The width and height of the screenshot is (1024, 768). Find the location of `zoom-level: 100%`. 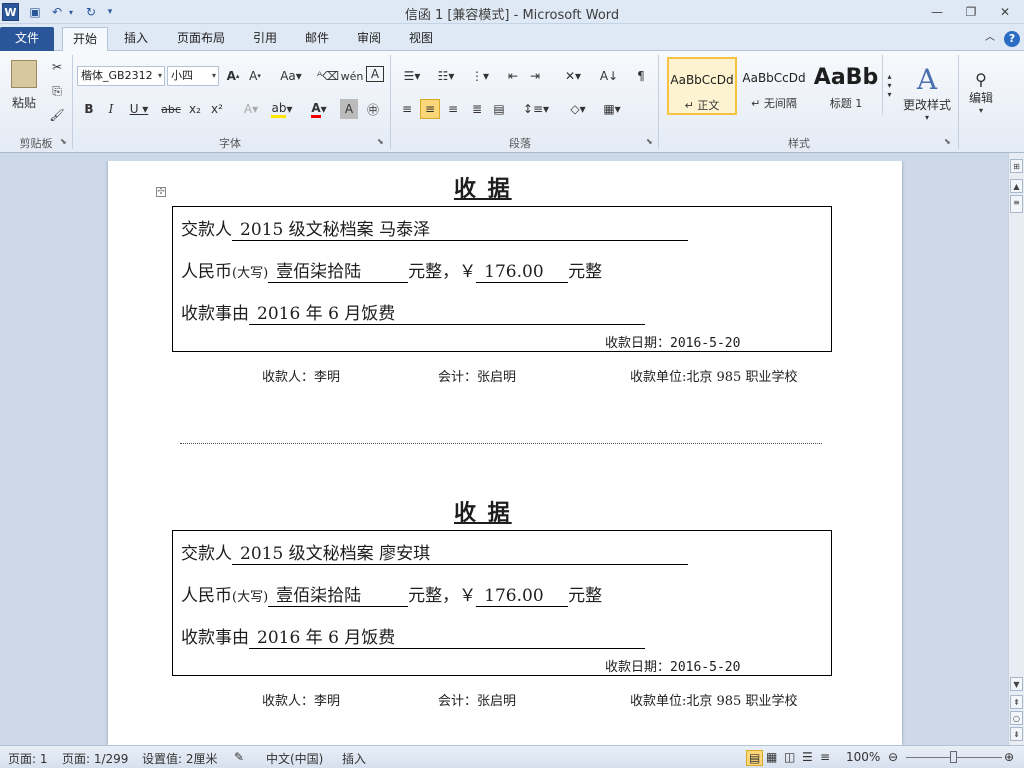

zoom-level: 100% is located at coordinates (863, 757).